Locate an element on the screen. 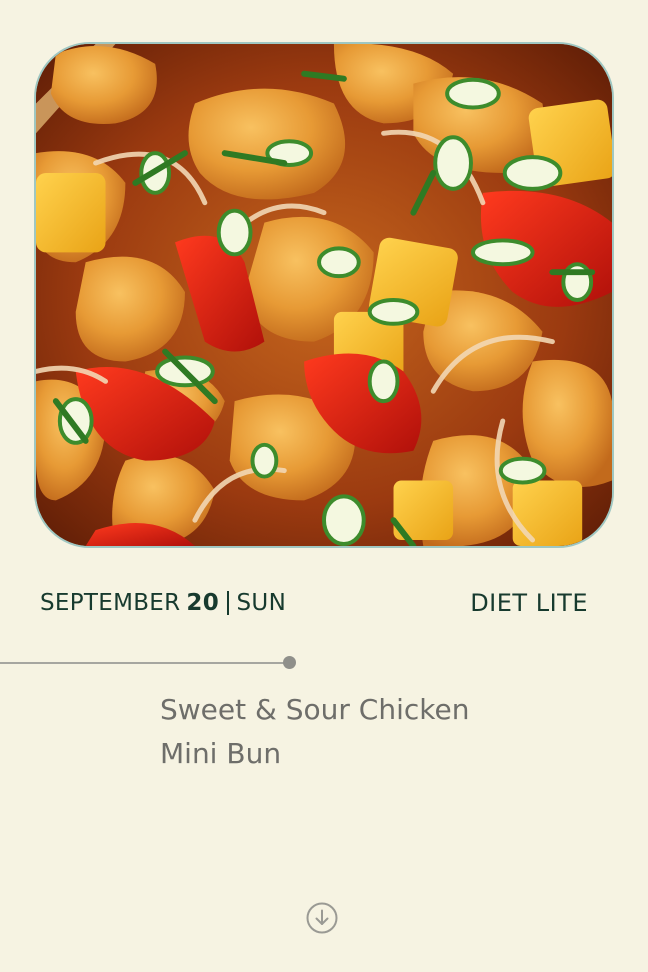 The height and width of the screenshot is (972, 648). scroll-down-button is located at coordinates (322, 918).